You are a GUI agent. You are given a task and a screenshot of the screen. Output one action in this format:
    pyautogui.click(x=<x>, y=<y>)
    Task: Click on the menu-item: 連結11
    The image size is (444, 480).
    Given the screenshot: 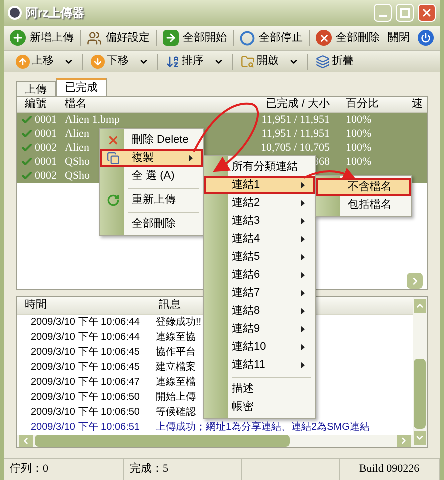 What is the action you would take?
    pyautogui.click(x=259, y=365)
    